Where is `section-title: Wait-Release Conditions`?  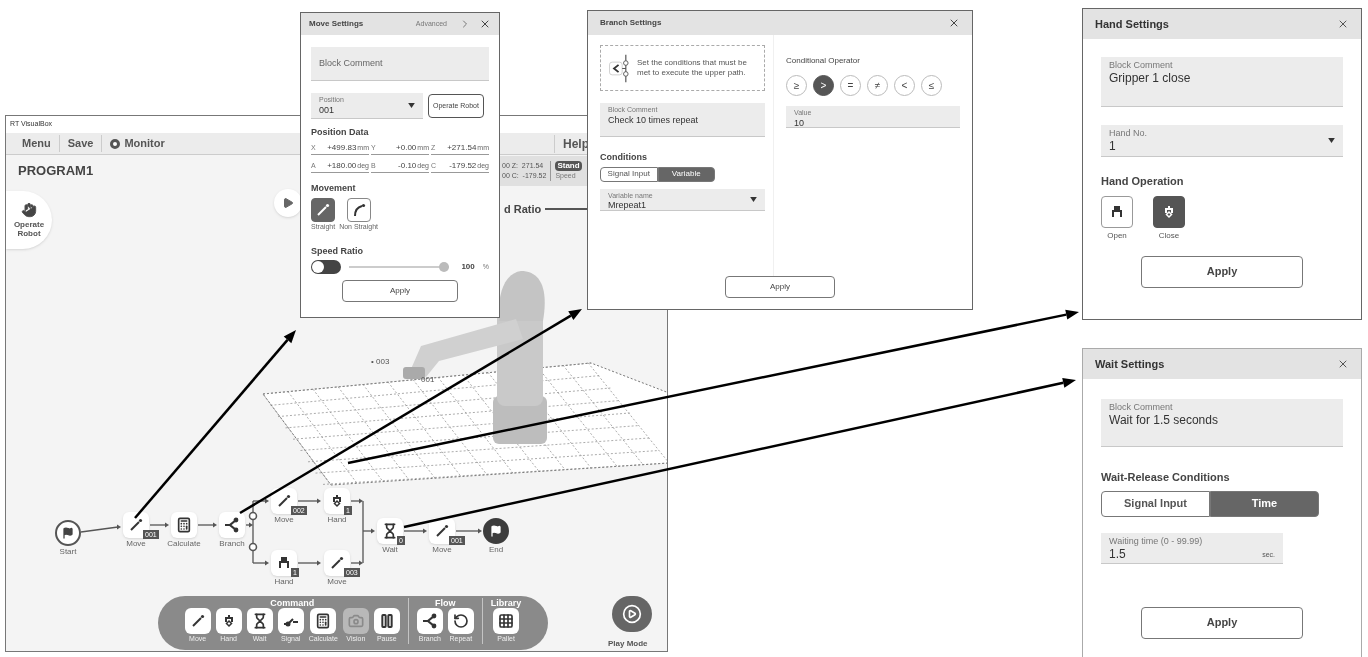
section-title: Wait-Release Conditions is located at coordinates (1166, 477).